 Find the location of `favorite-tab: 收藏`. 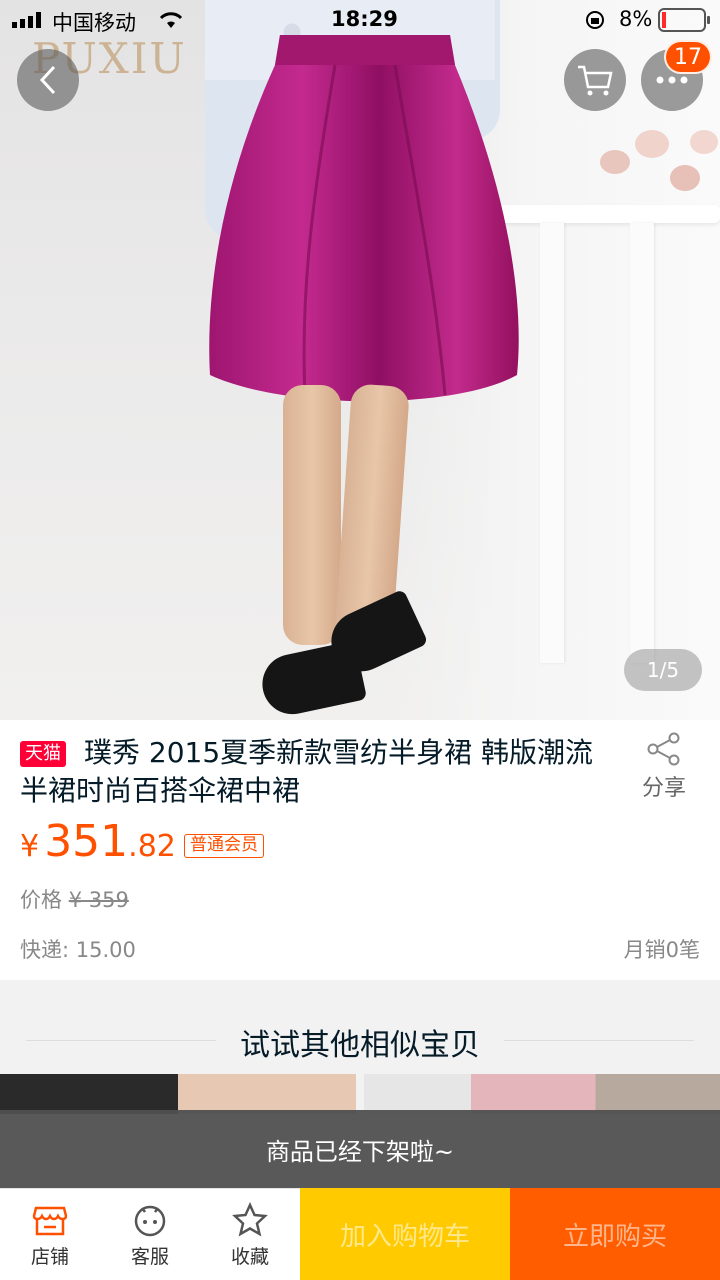

favorite-tab: 收藏 is located at coordinates (250, 1234).